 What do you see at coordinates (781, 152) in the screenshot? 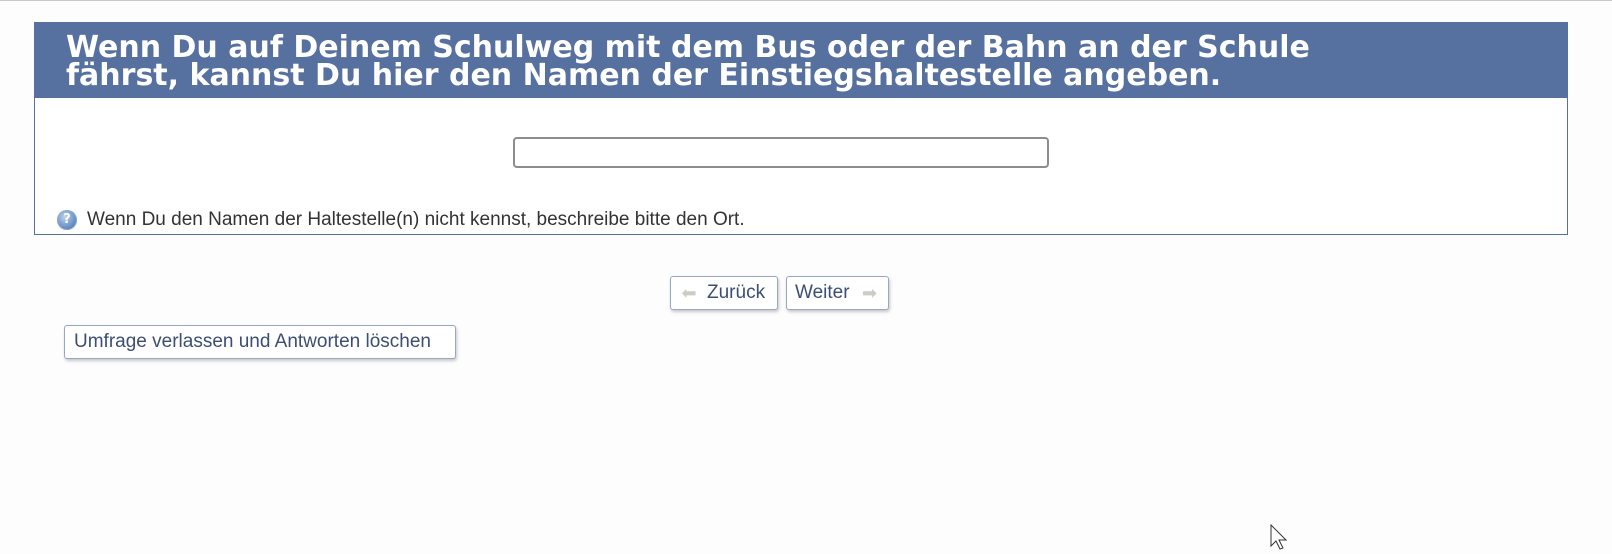
I see `bus-stop-answer-input` at bounding box center [781, 152].